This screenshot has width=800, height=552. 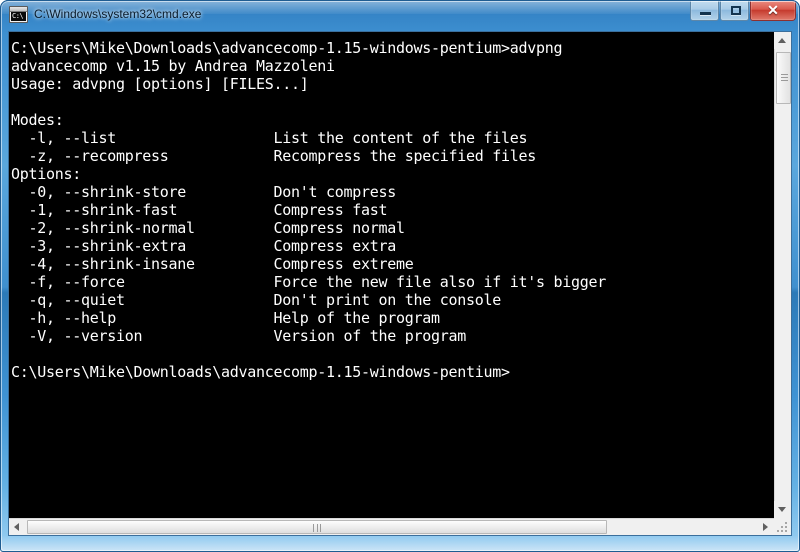 I want to click on window-controls: ✕, so click(x=742, y=12).